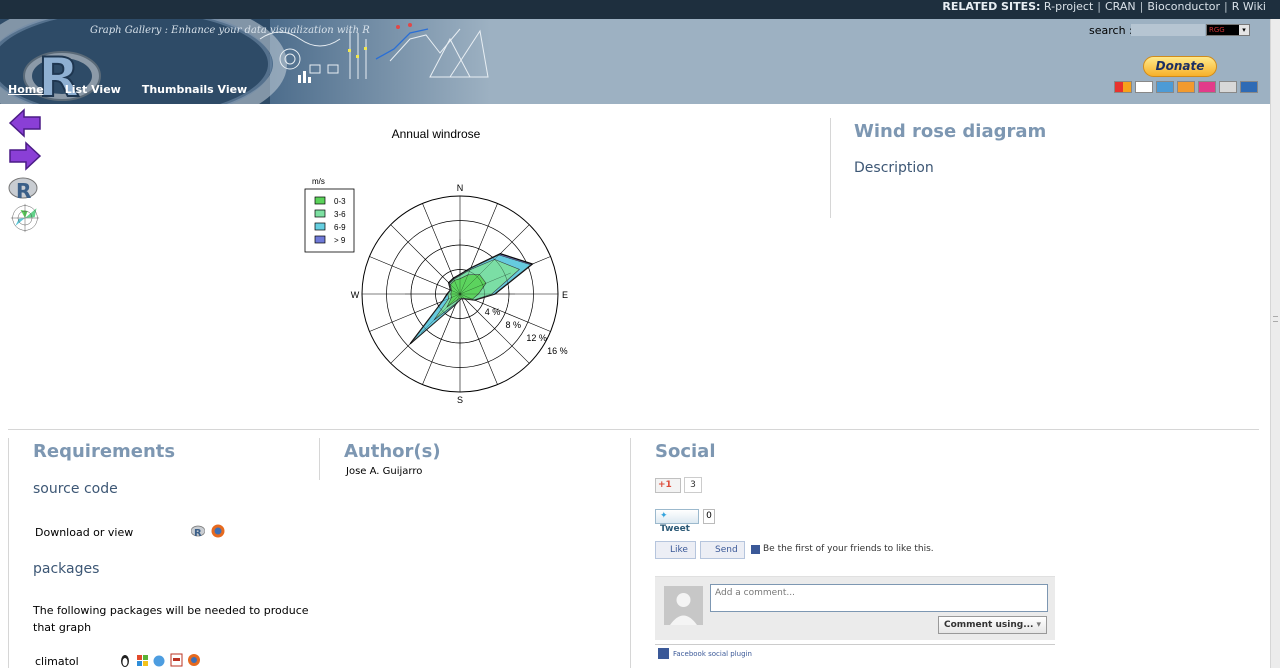 This screenshot has width=1280, height=668. What do you see at coordinates (25, 123) in the screenshot?
I see `previous-arrow-icon` at bounding box center [25, 123].